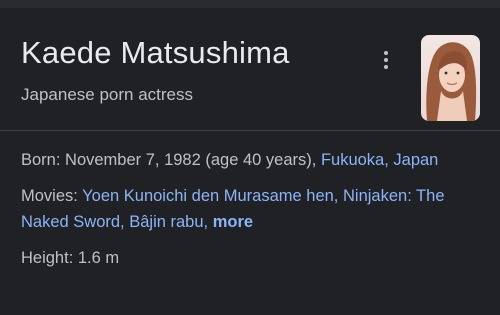 The height and width of the screenshot is (315, 500). Describe the element at coordinates (210, 196) in the screenshot. I see `movie-link: Yoen Kunoichi den Murasame hen,` at that location.